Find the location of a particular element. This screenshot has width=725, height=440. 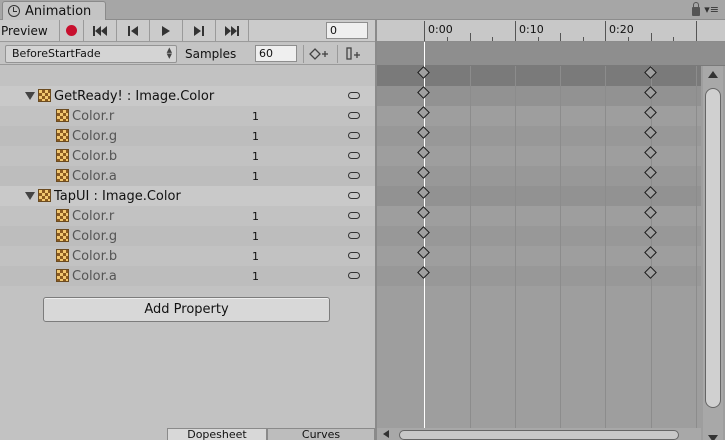

record-button is located at coordinates (72, 30).